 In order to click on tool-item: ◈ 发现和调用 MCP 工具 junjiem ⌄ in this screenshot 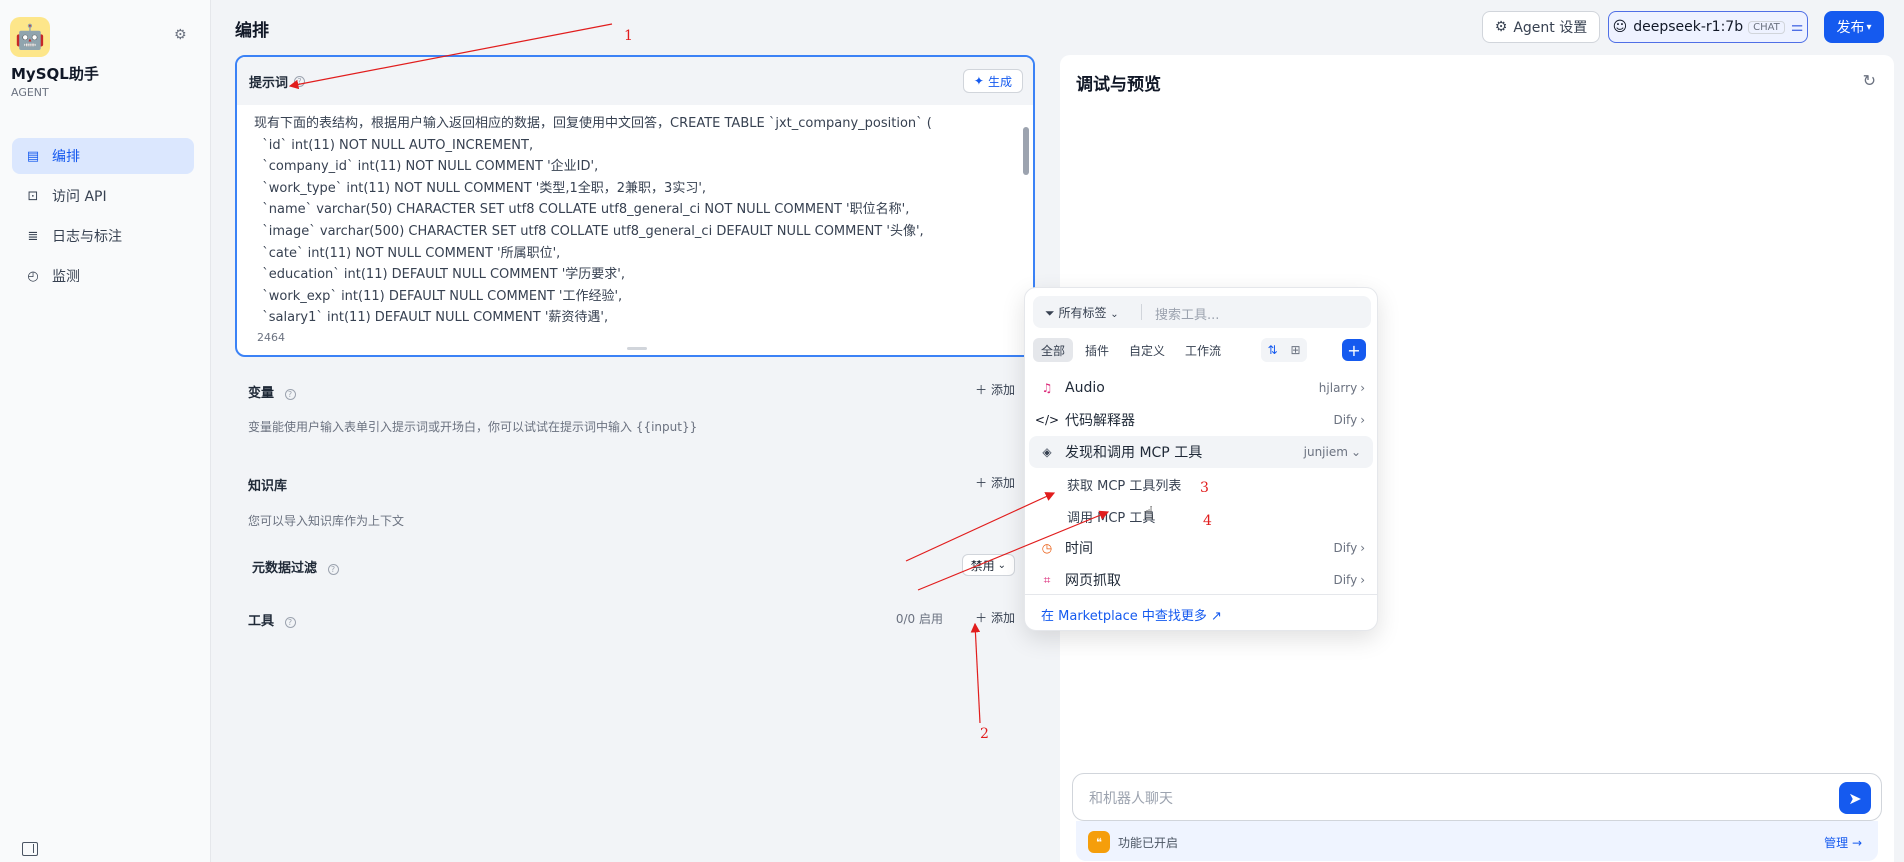, I will do `click(1201, 452)`.